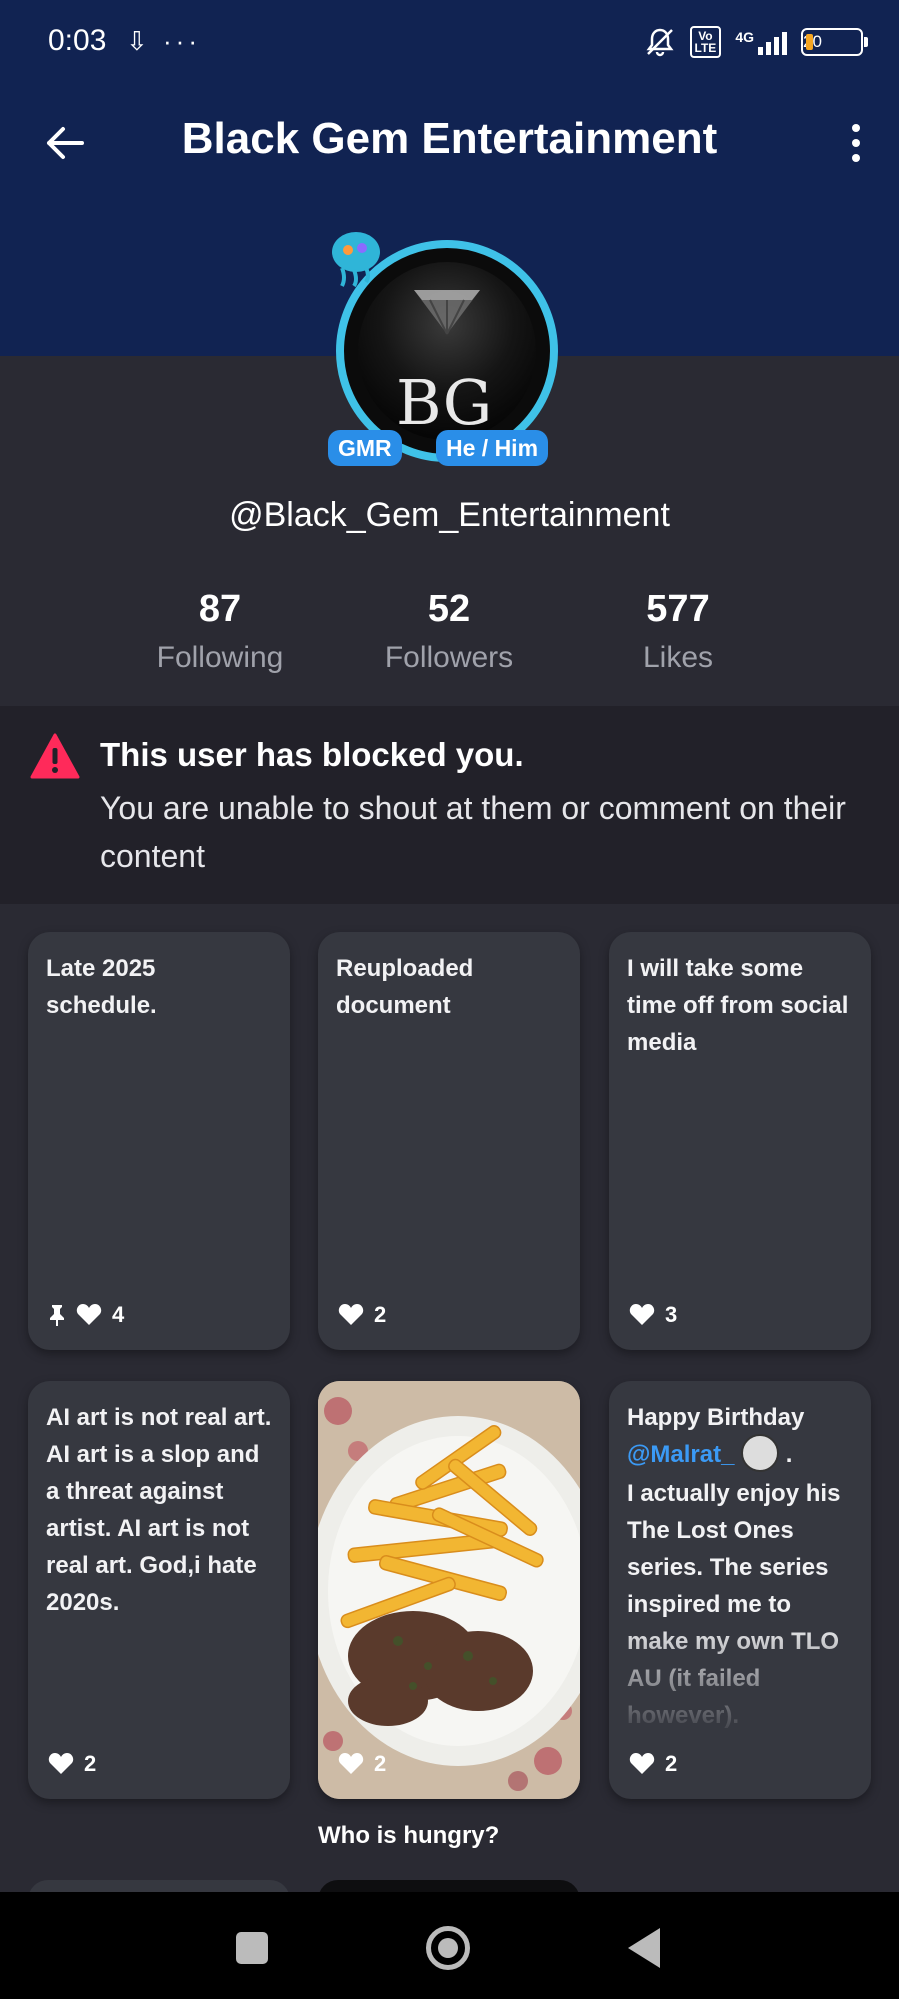  Describe the element at coordinates (449, 657) in the screenshot. I see `stat-label: Followers` at that location.